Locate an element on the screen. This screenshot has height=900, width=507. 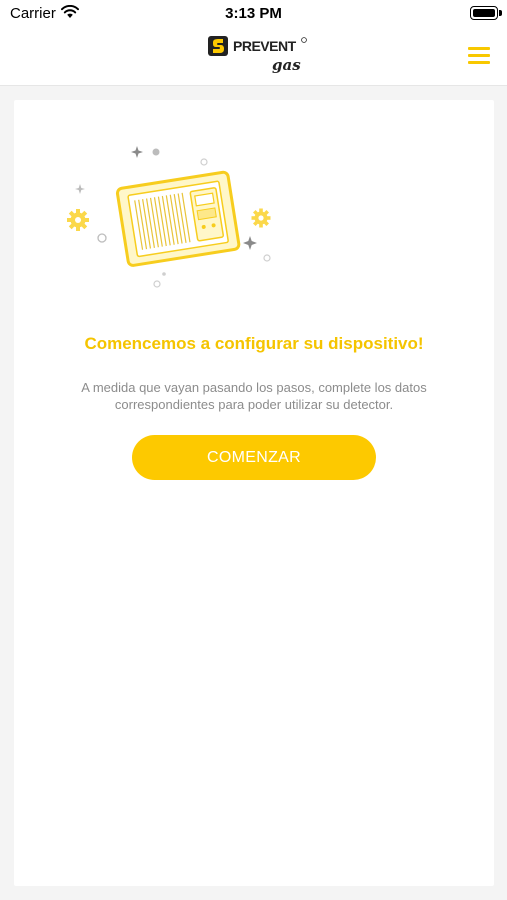
setup-title: Comencemos a configurar su dispositivo! is located at coordinates (254, 343).